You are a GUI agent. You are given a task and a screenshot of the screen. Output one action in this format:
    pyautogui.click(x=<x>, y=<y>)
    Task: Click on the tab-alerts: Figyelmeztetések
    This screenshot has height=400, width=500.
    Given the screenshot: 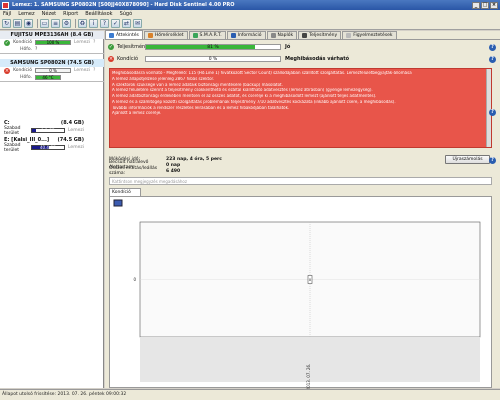 What is the action you would take?
    pyautogui.click(x=369, y=35)
    